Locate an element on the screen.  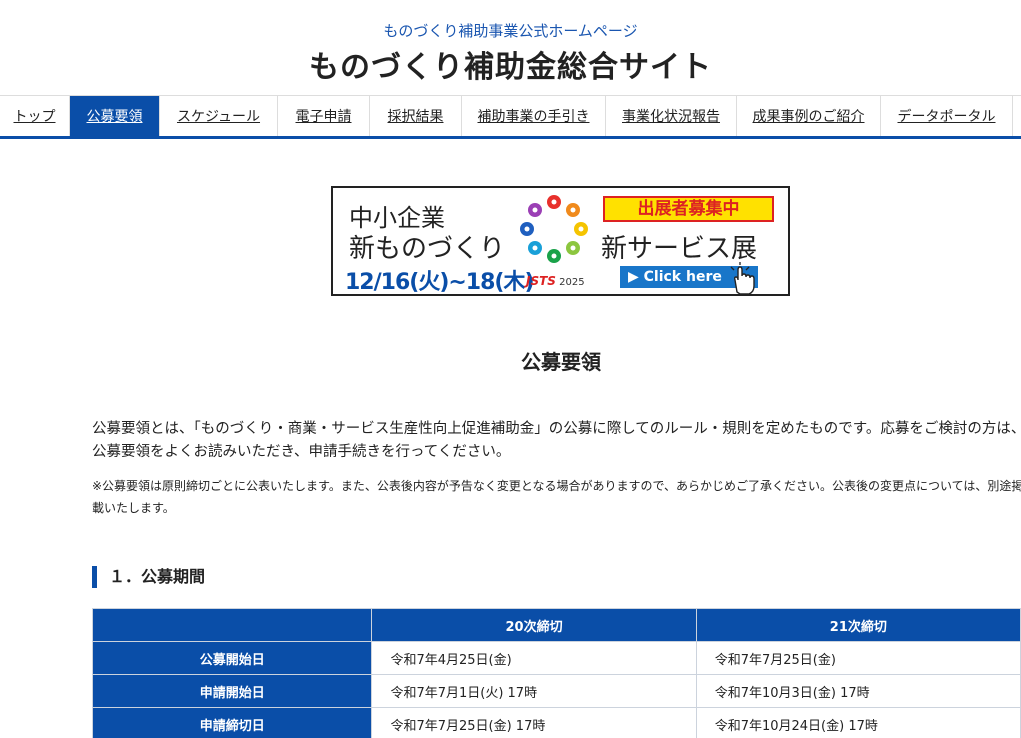
banner-line2: 新ものづくり is located at coordinates (427, 249).